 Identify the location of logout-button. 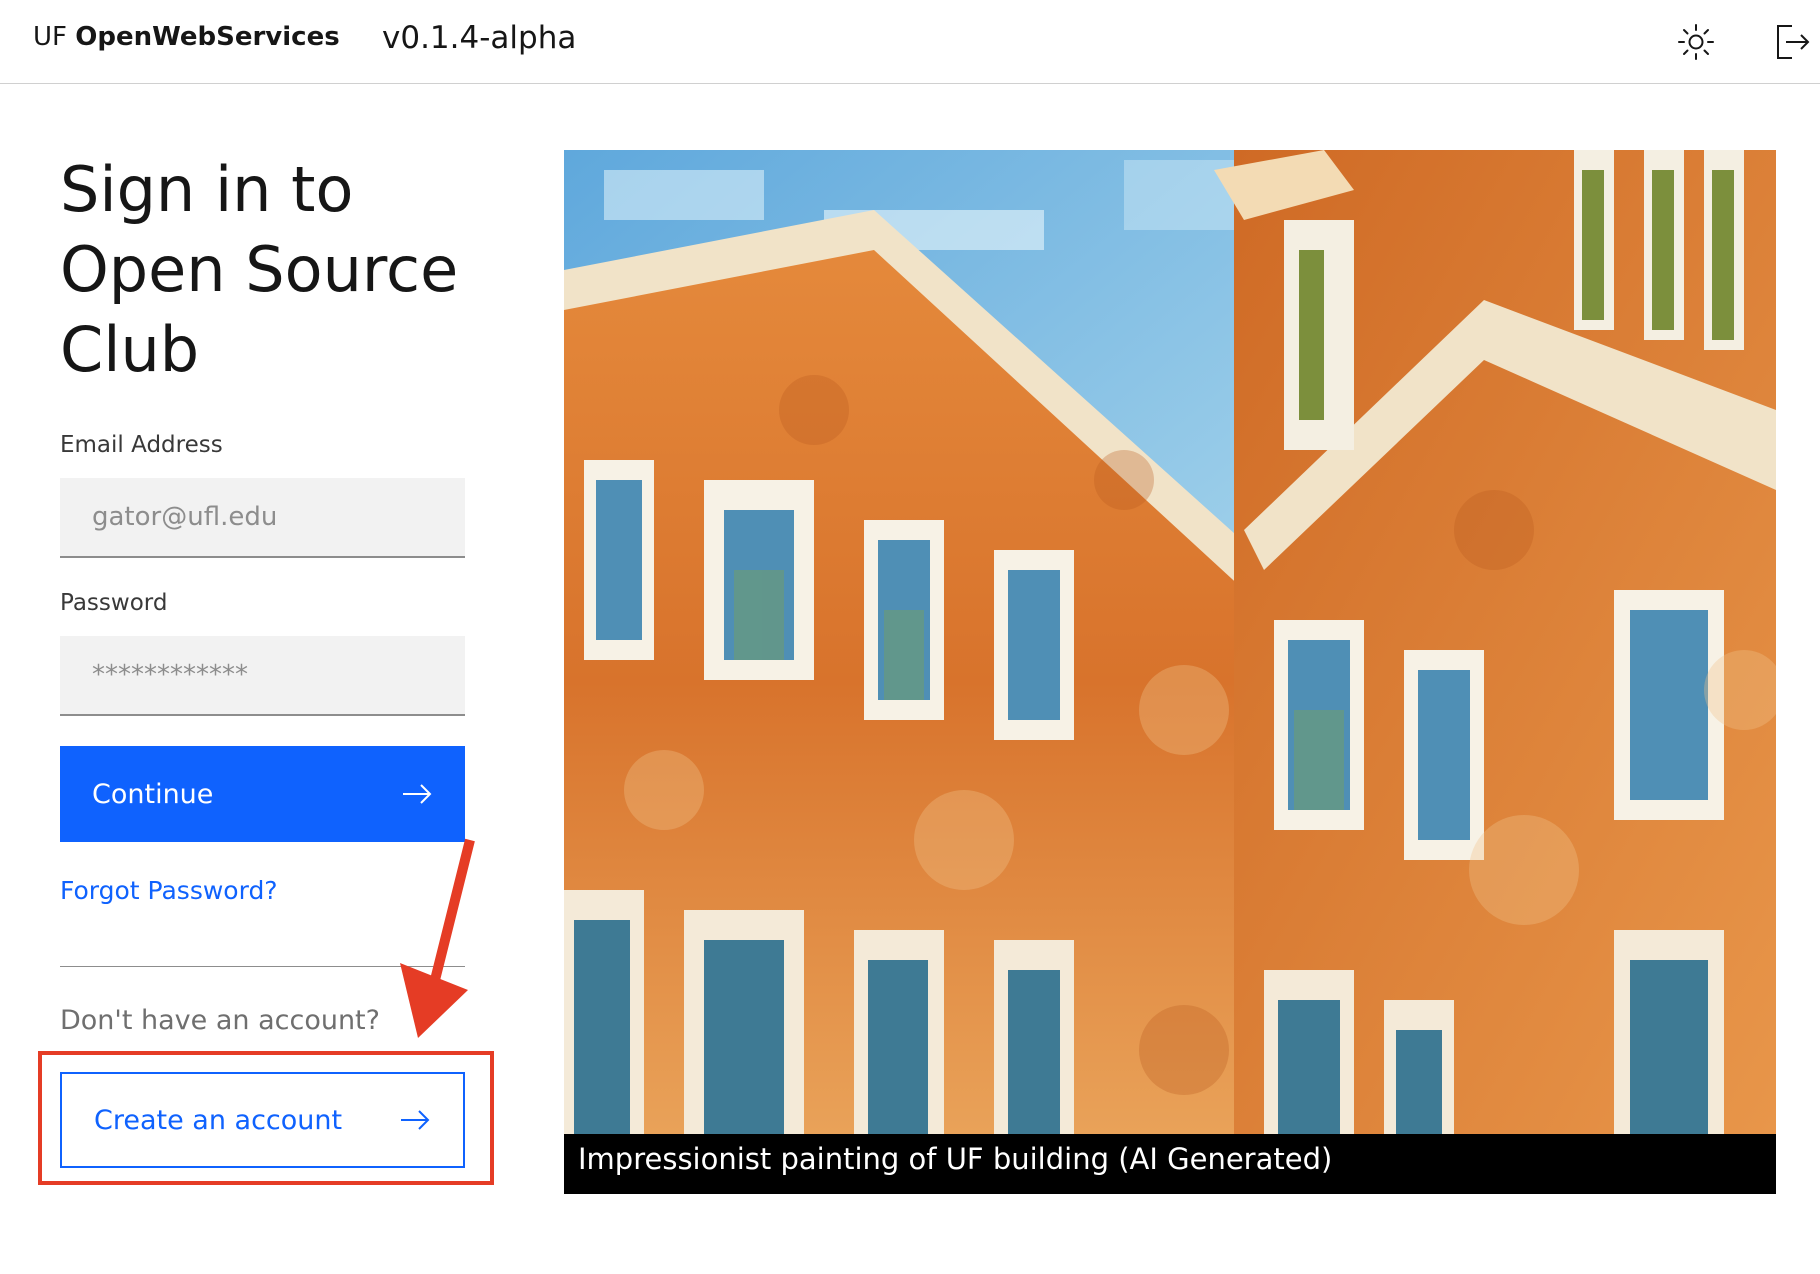
(1792, 42).